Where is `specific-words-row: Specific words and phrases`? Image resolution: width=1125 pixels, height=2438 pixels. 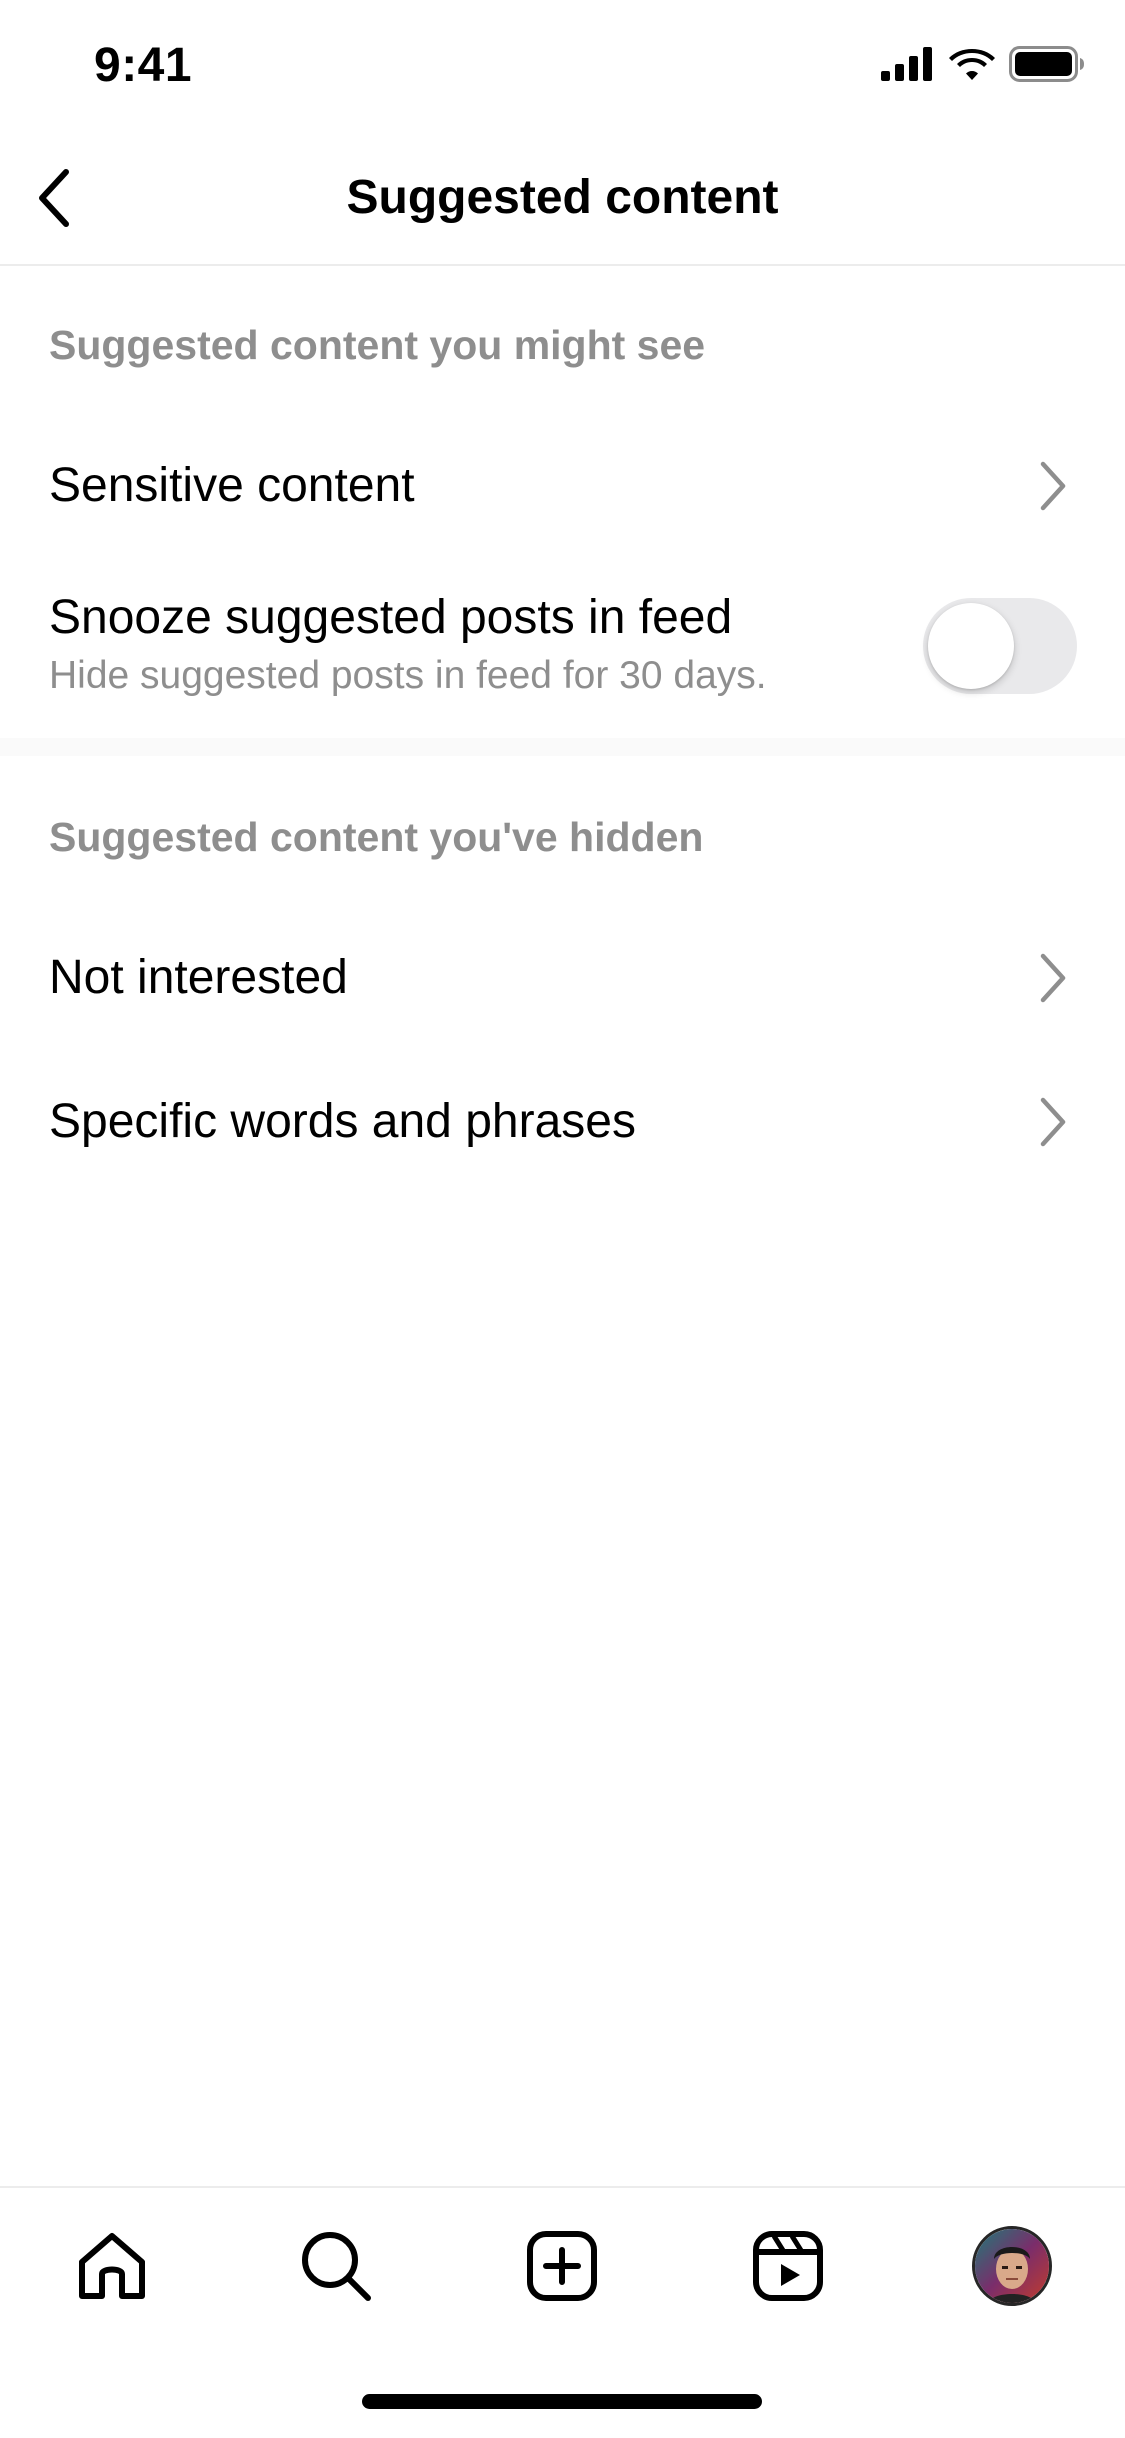 specific-words-row: Specific words and phrases is located at coordinates (562, 1121).